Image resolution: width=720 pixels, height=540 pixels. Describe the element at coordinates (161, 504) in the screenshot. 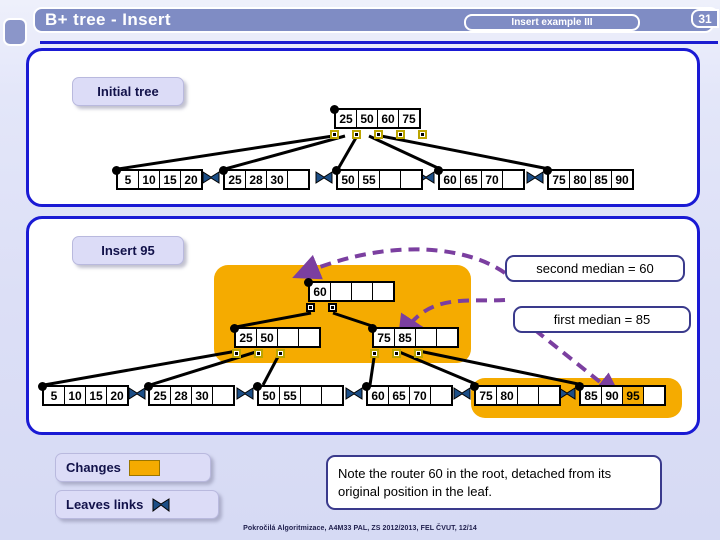

I see `bowtie-icon` at that location.